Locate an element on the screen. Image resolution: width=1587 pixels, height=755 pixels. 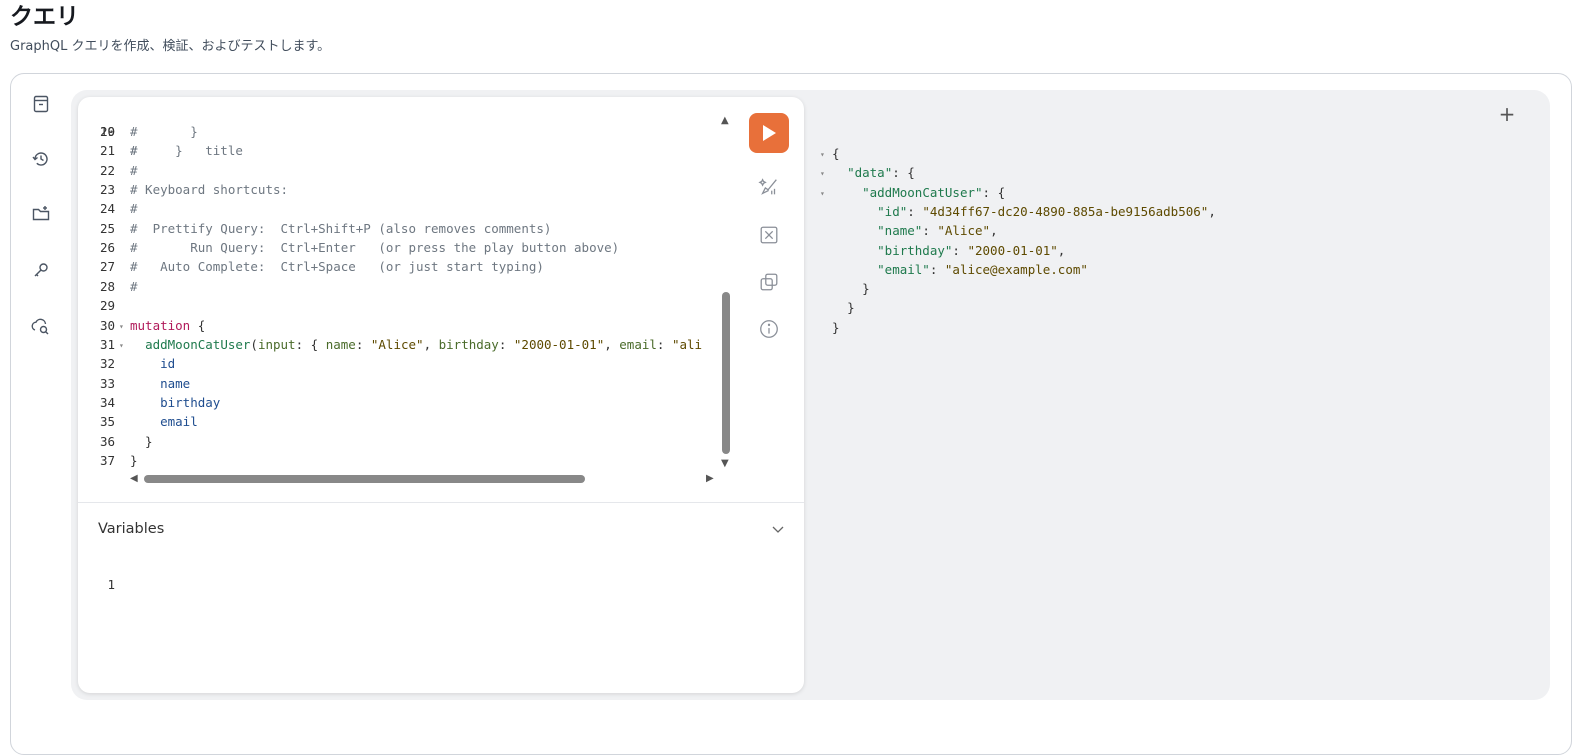
line-number: 36 is located at coordinates (107, 441).